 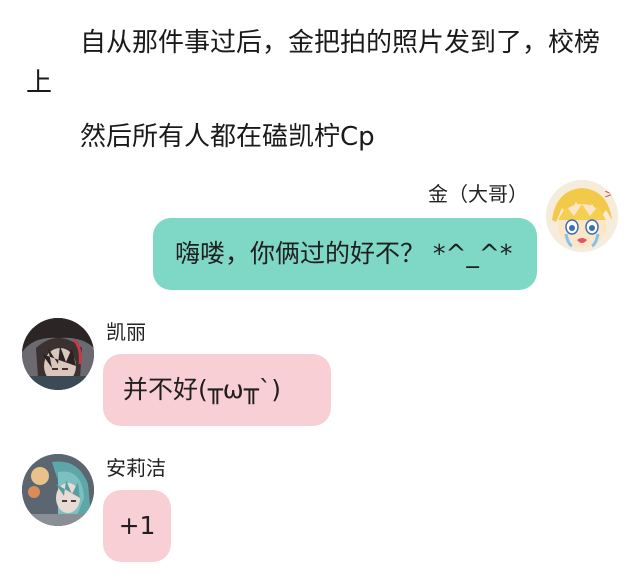 What do you see at coordinates (227, 137) in the screenshot?
I see `narration-paragraph-2: 然后所有人都在磕凯柠Cp` at bounding box center [227, 137].